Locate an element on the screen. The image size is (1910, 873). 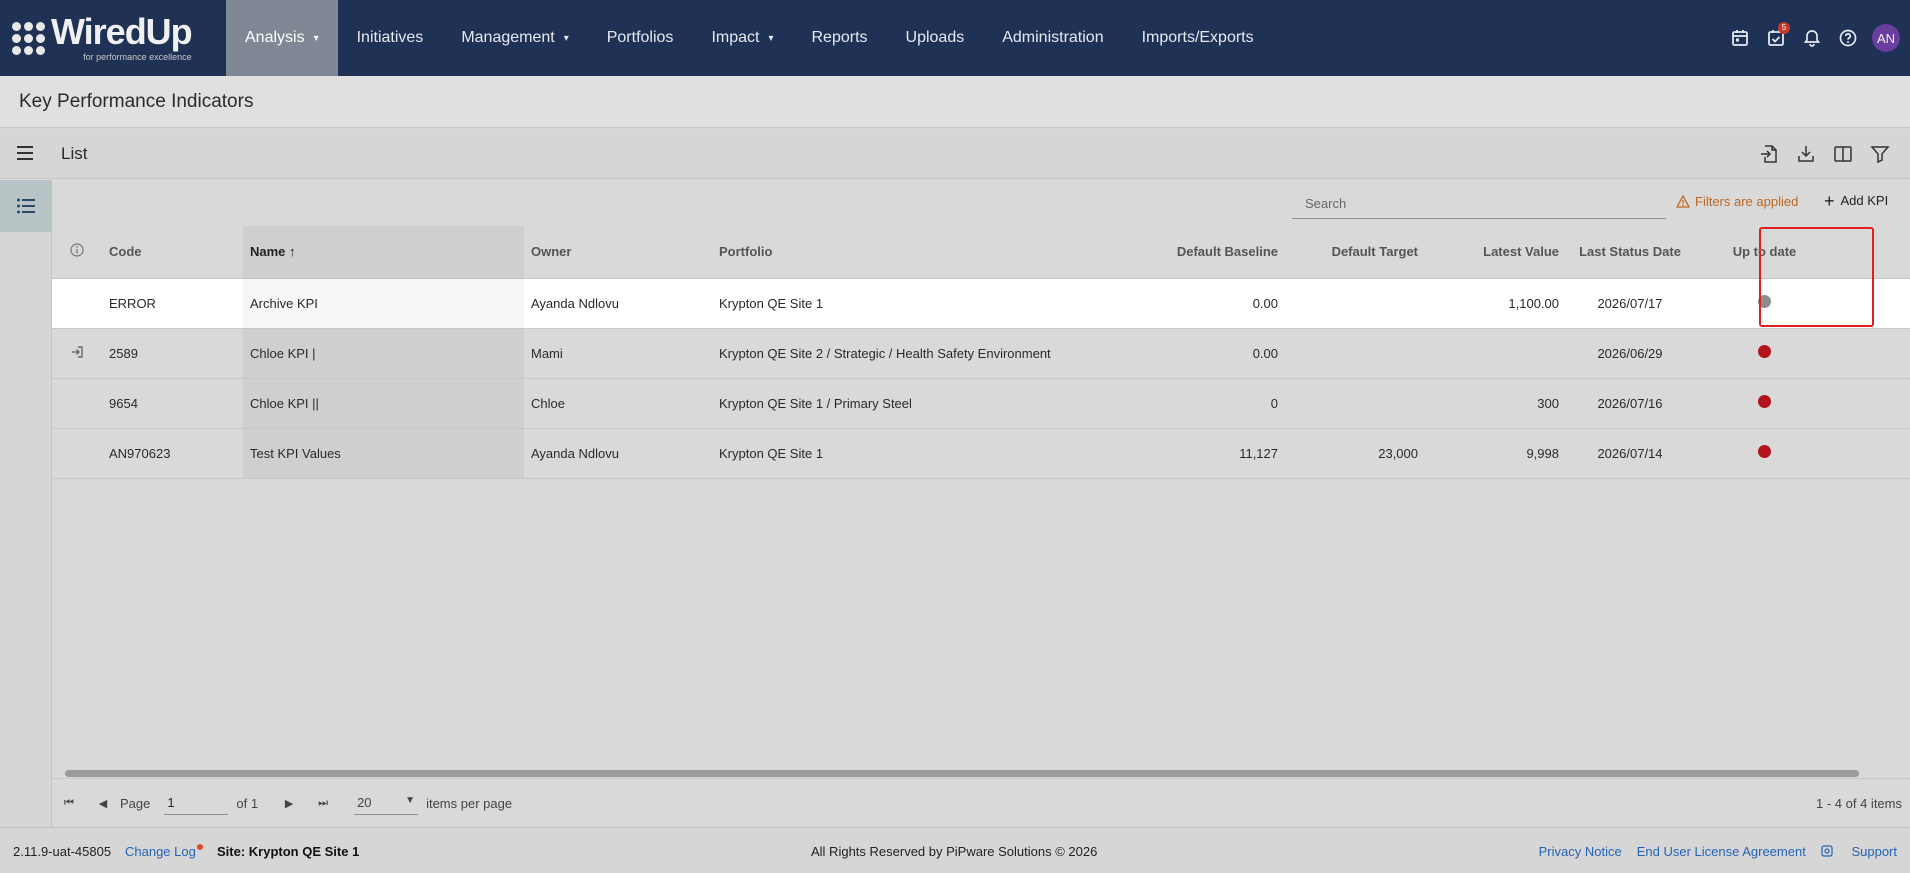
horizontal-scrollbar is located at coordinates (981, 774).